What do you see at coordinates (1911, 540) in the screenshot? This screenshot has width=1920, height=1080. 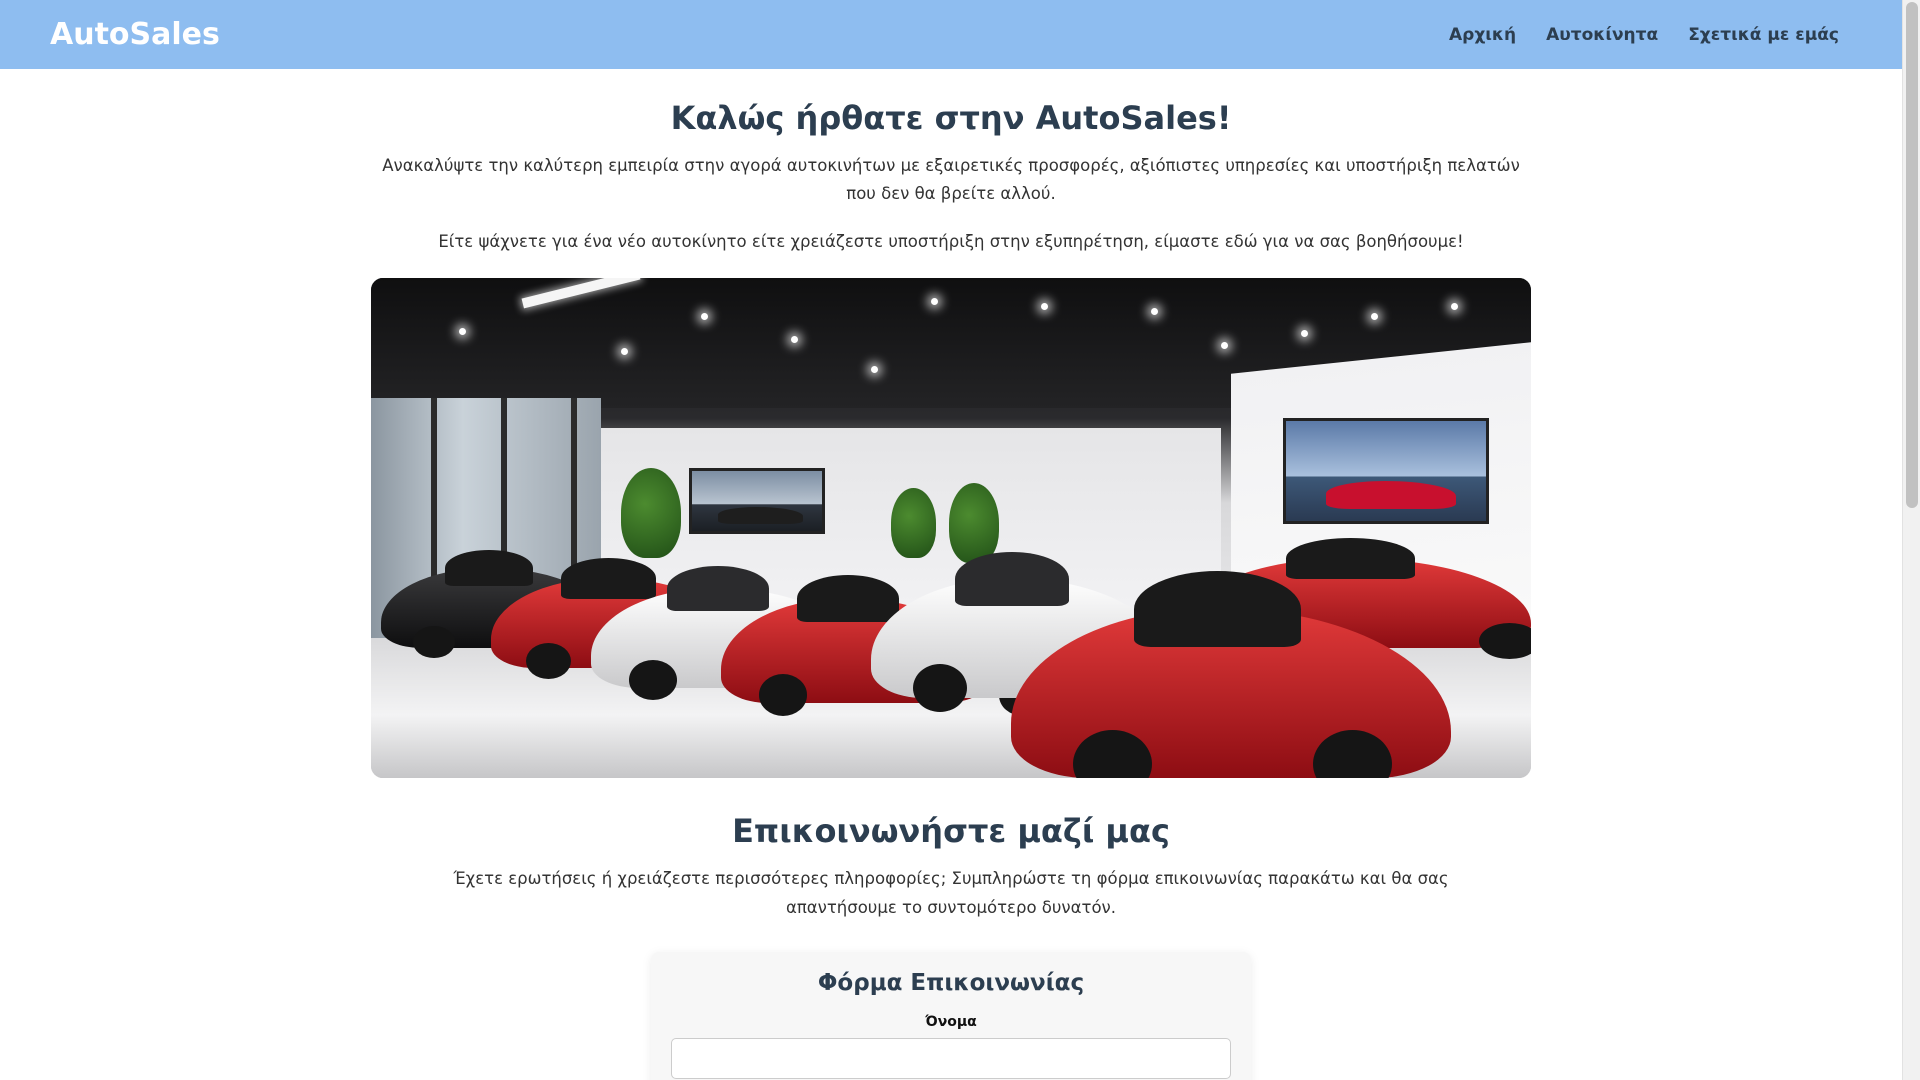 I see `page-scrollbar` at bounding box center [1911, 540].